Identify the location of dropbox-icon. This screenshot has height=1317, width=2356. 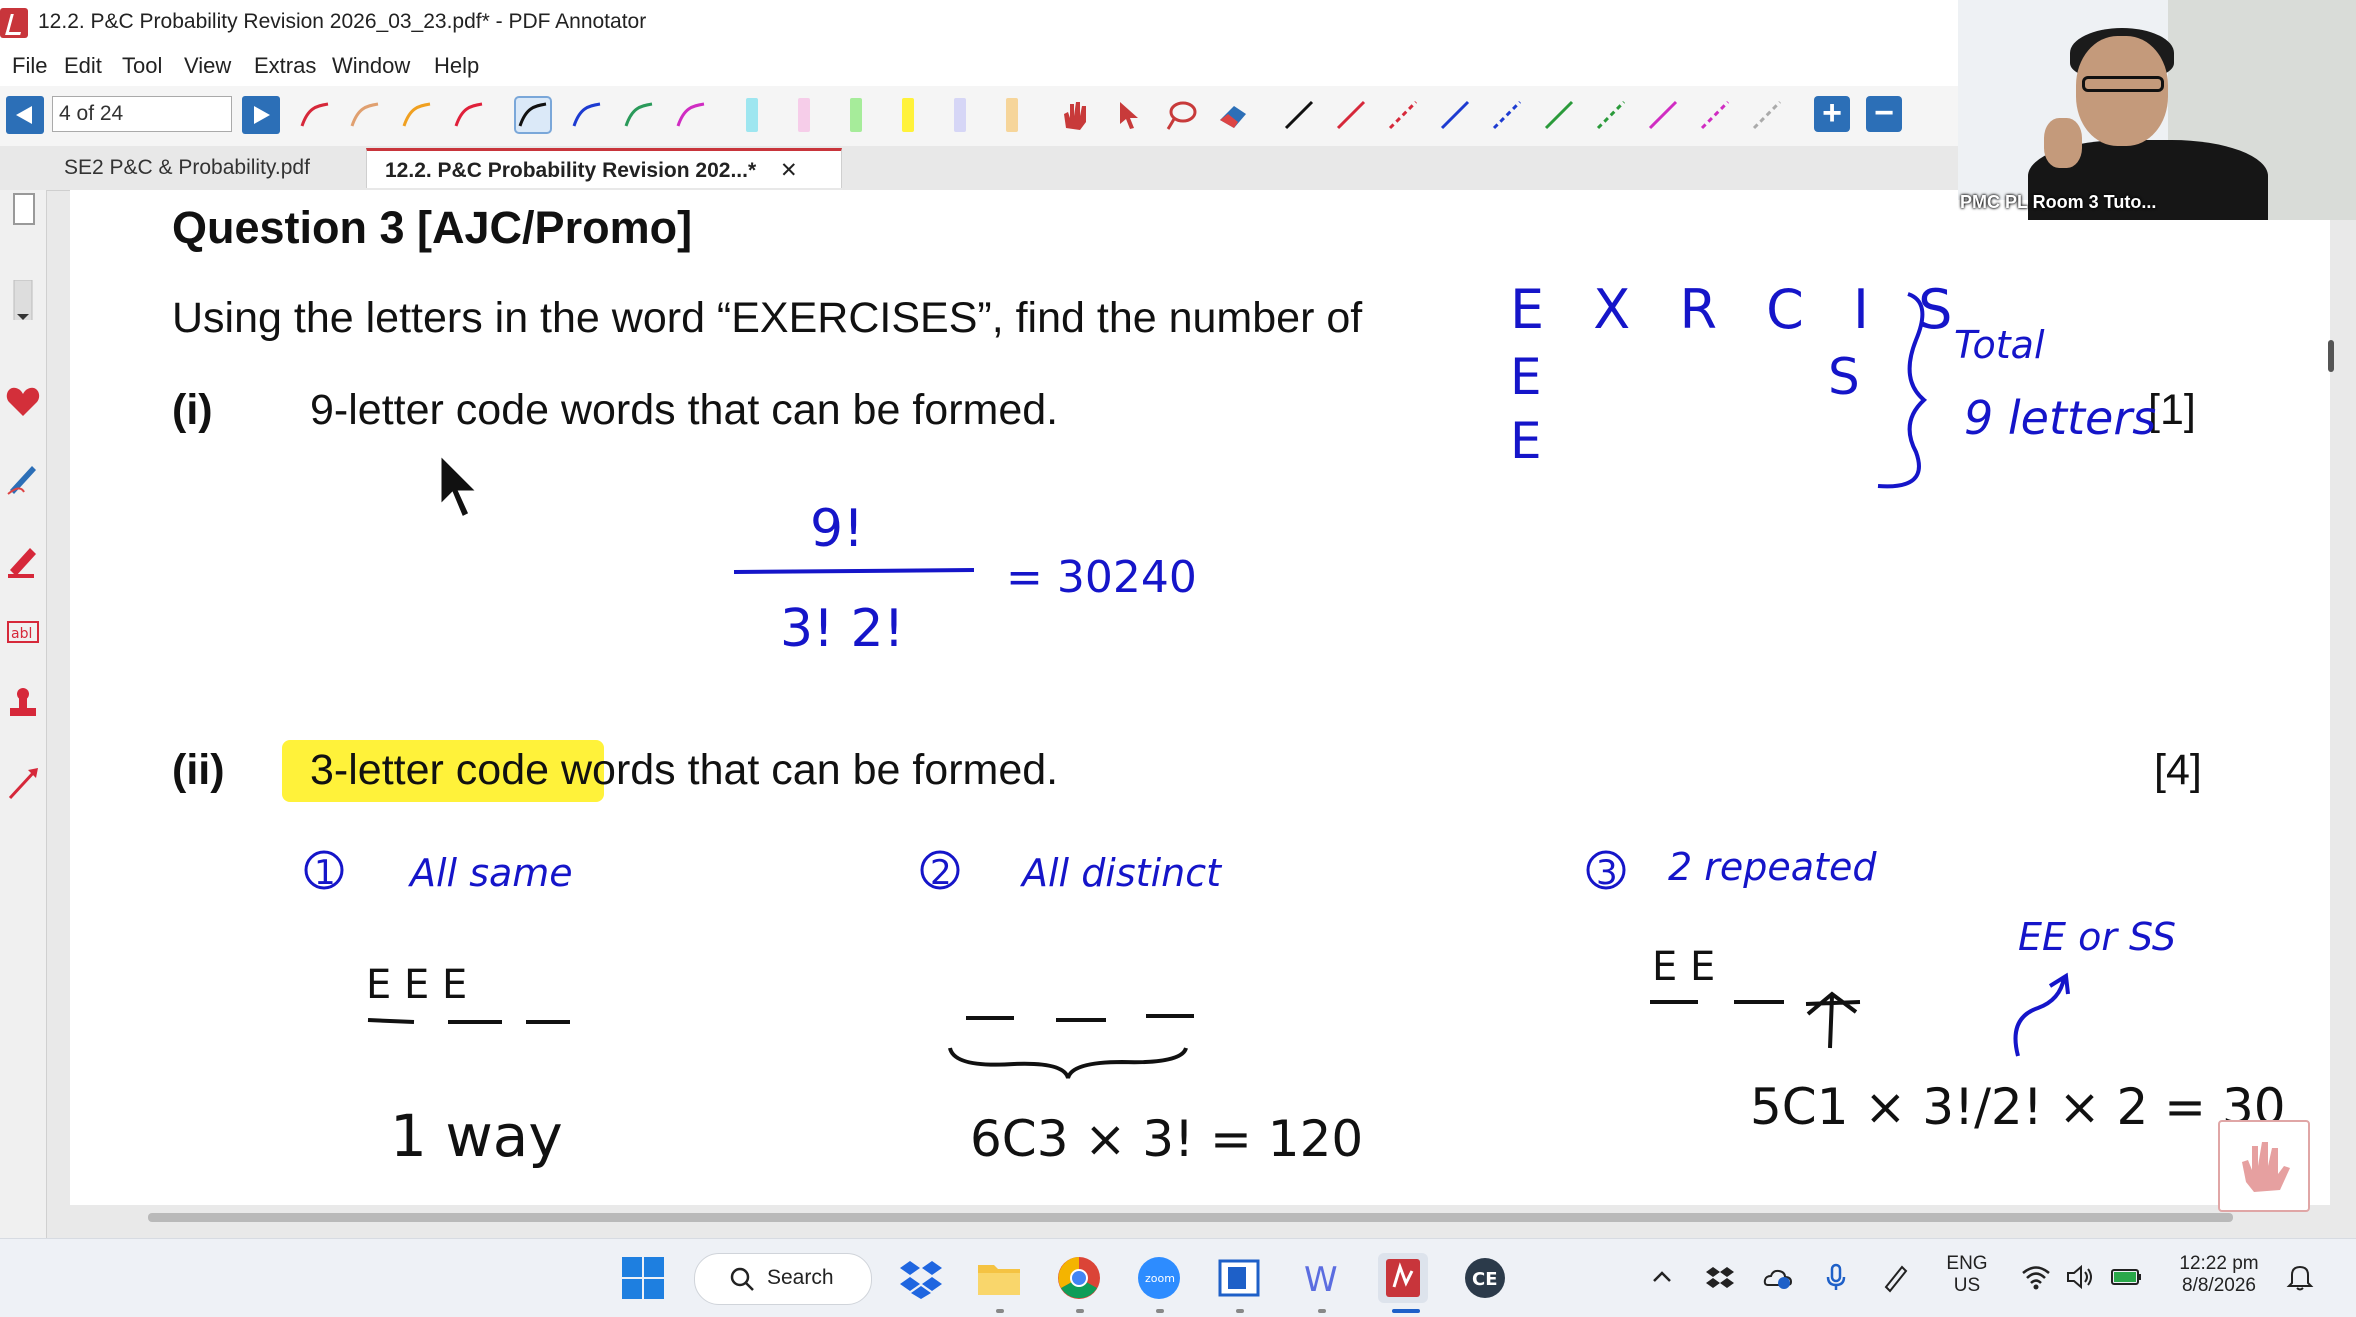
(921, 1278).